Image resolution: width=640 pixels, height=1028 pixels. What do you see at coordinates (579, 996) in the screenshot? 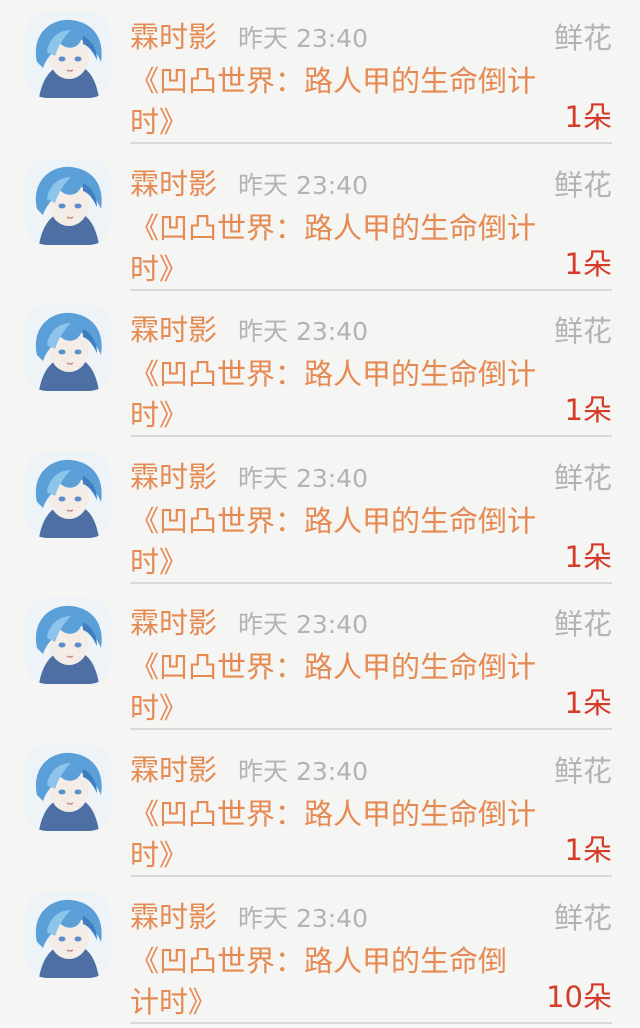
I see `gift-count: 10朵` at bounding box center [579, 996].